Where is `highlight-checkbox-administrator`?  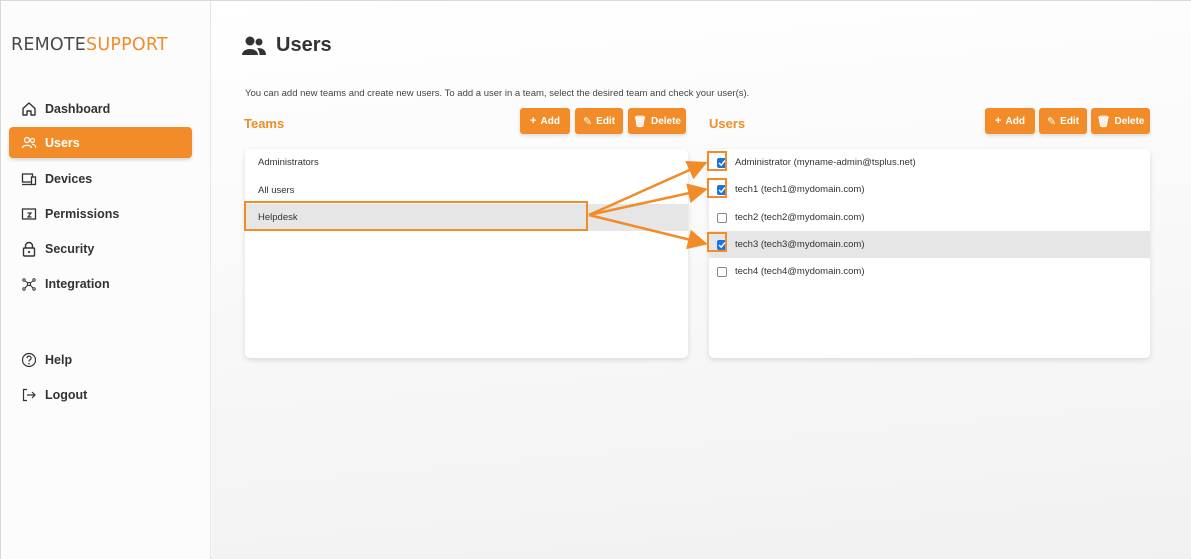 highlight-checkbox-administrator is located at coordinates (717, 161).